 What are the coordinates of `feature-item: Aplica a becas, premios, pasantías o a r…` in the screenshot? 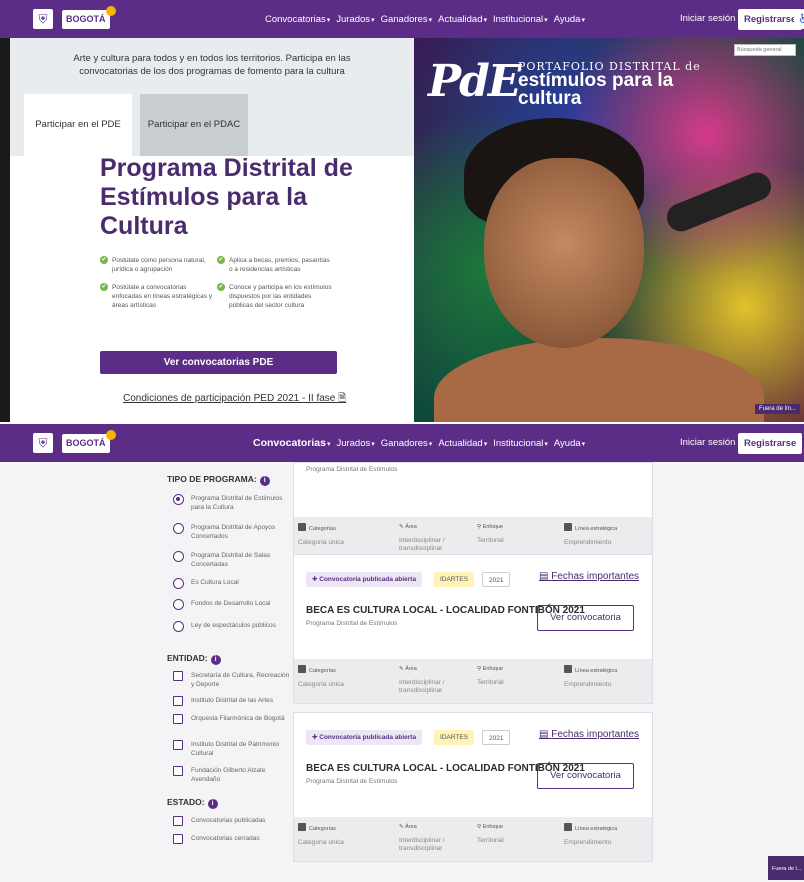 It's located at (274, 265).